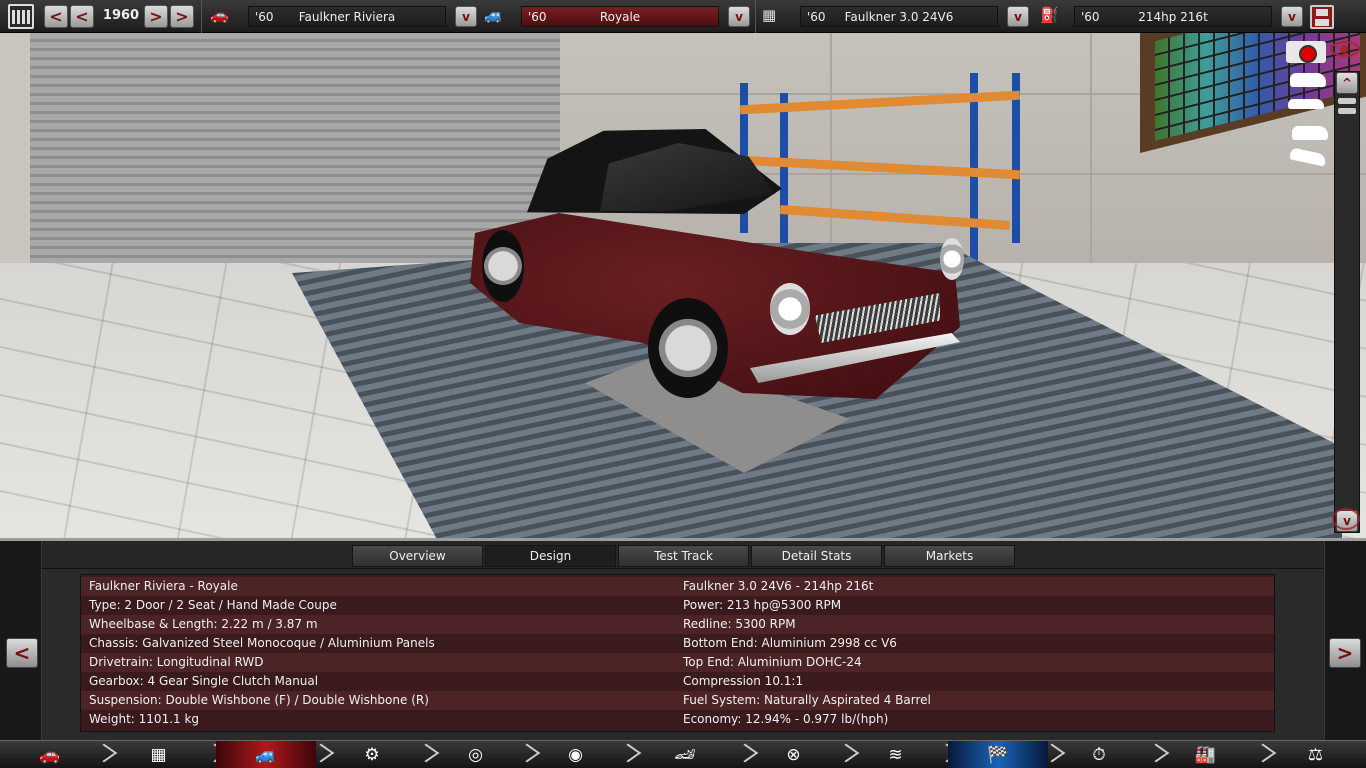  I want to click on front-view-icon, so click(1308, 80).